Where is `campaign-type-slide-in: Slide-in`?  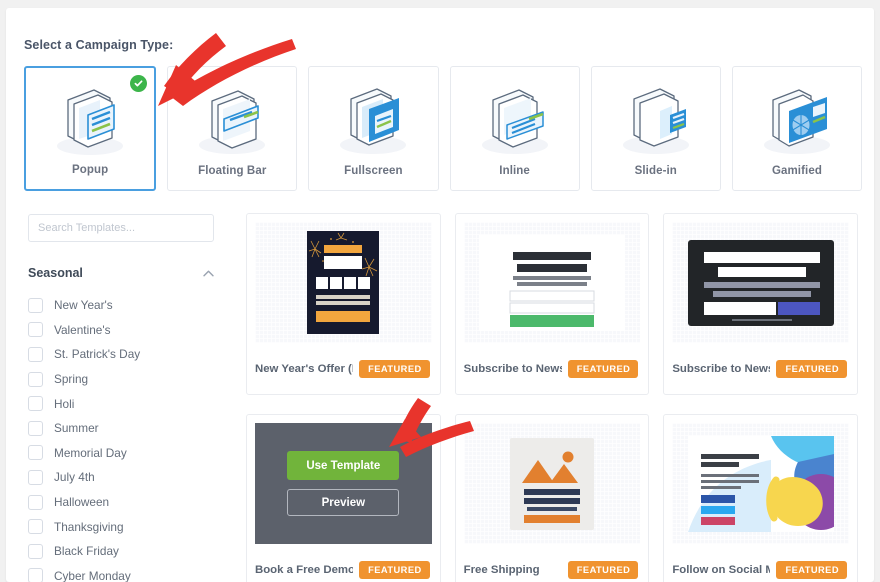
campaign-type-slide-in: Slide-in is located at coordinates (655, 128).